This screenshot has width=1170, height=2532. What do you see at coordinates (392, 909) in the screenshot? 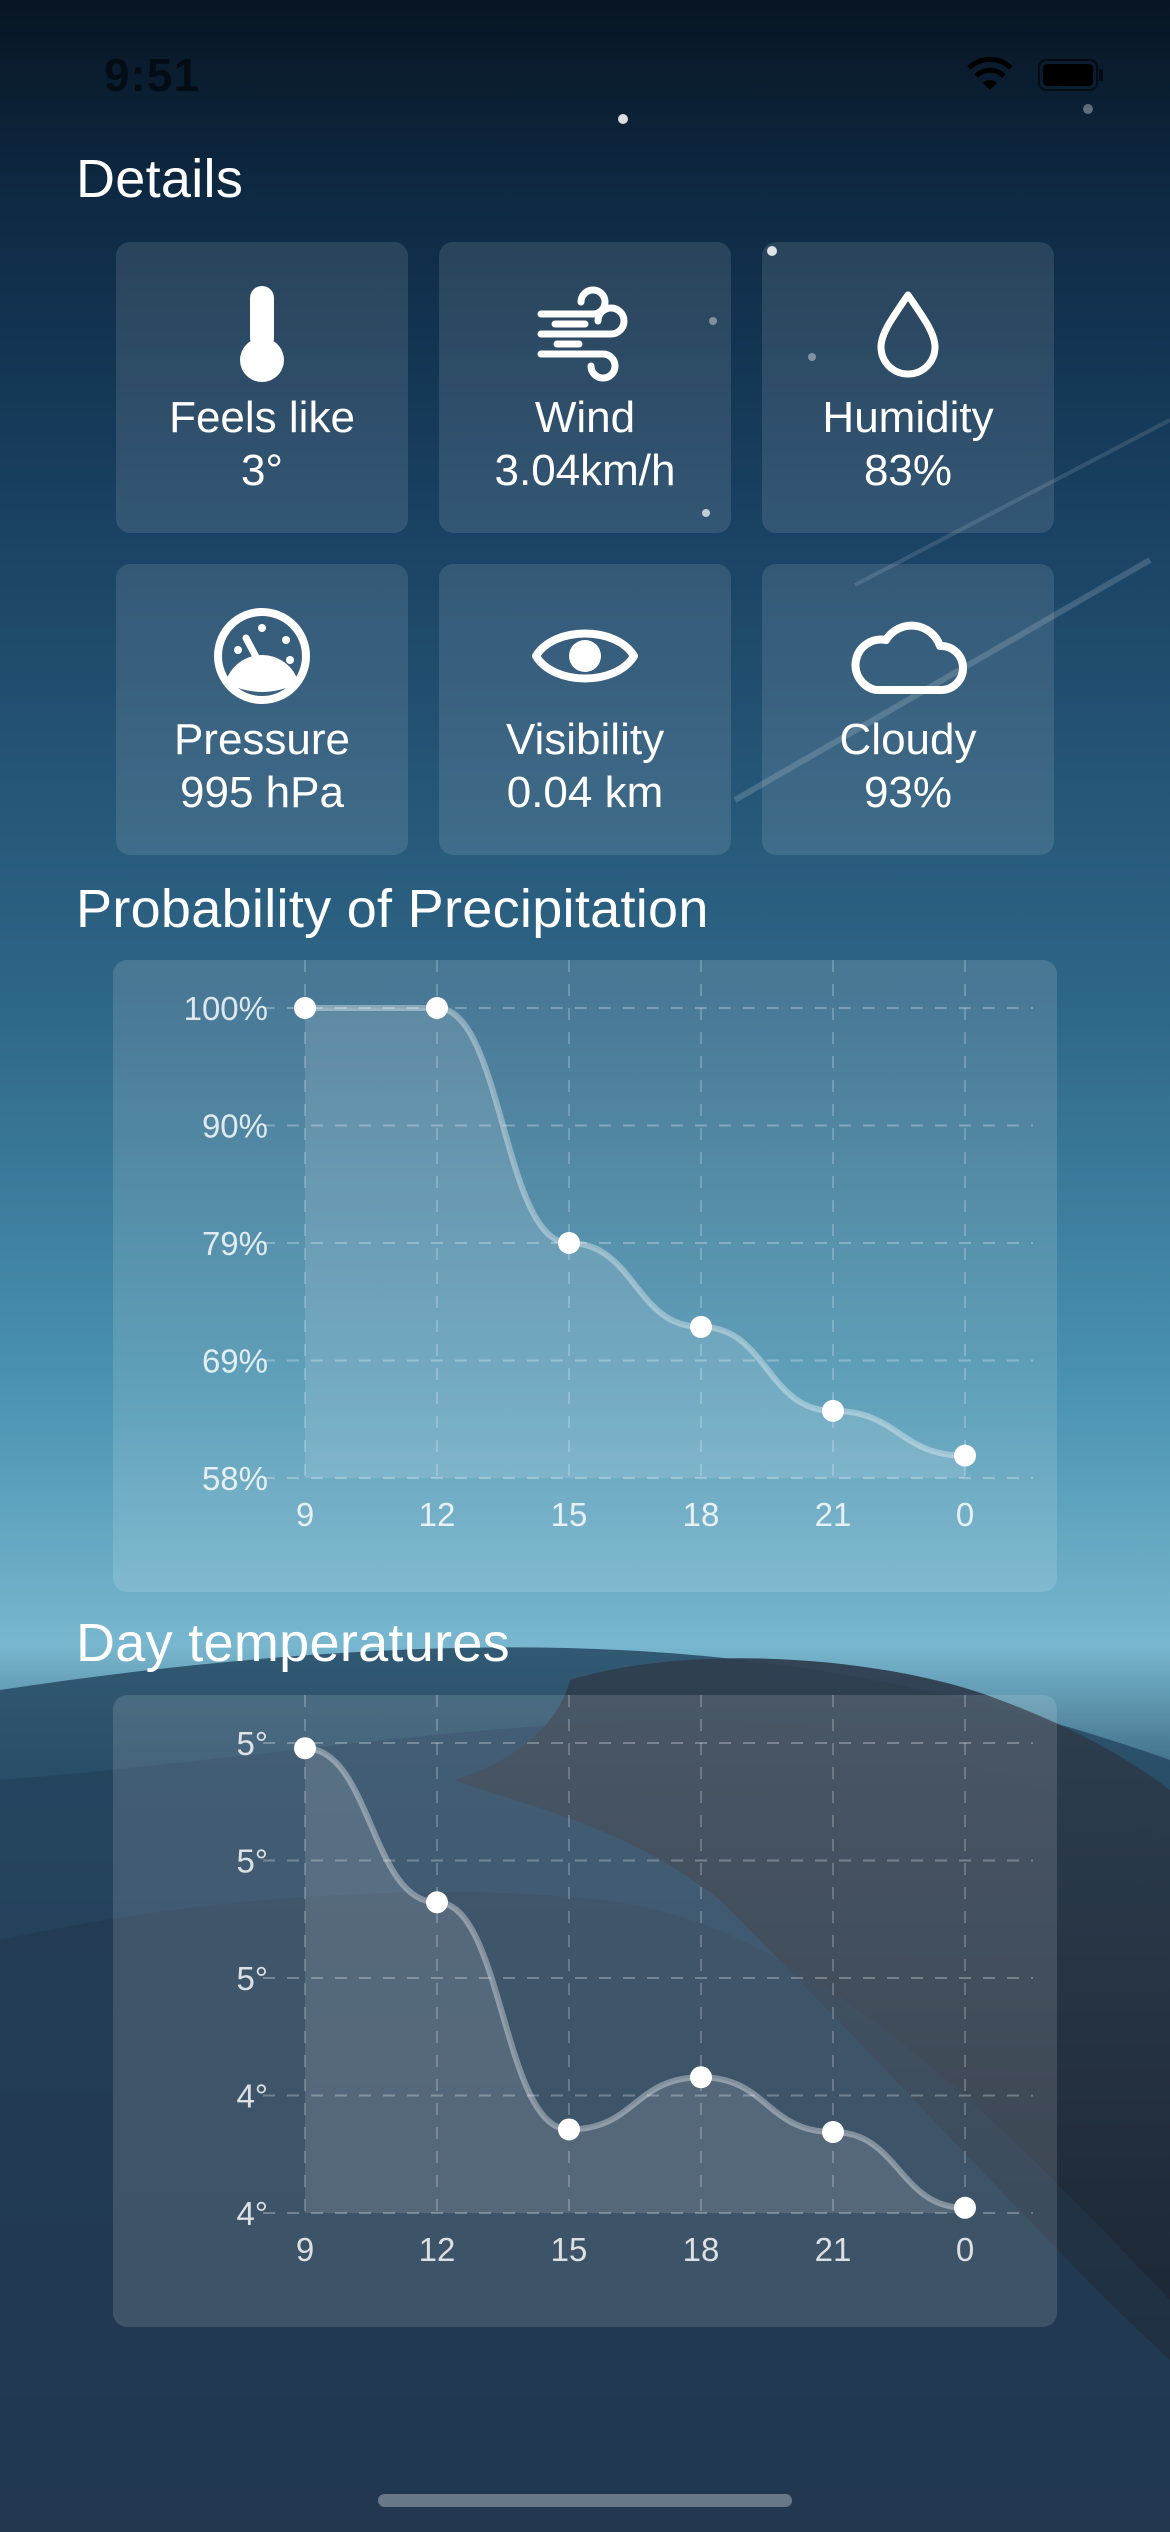
I see `precipitation-title: Probability of Precipitation` at bounding box center [392, 909].